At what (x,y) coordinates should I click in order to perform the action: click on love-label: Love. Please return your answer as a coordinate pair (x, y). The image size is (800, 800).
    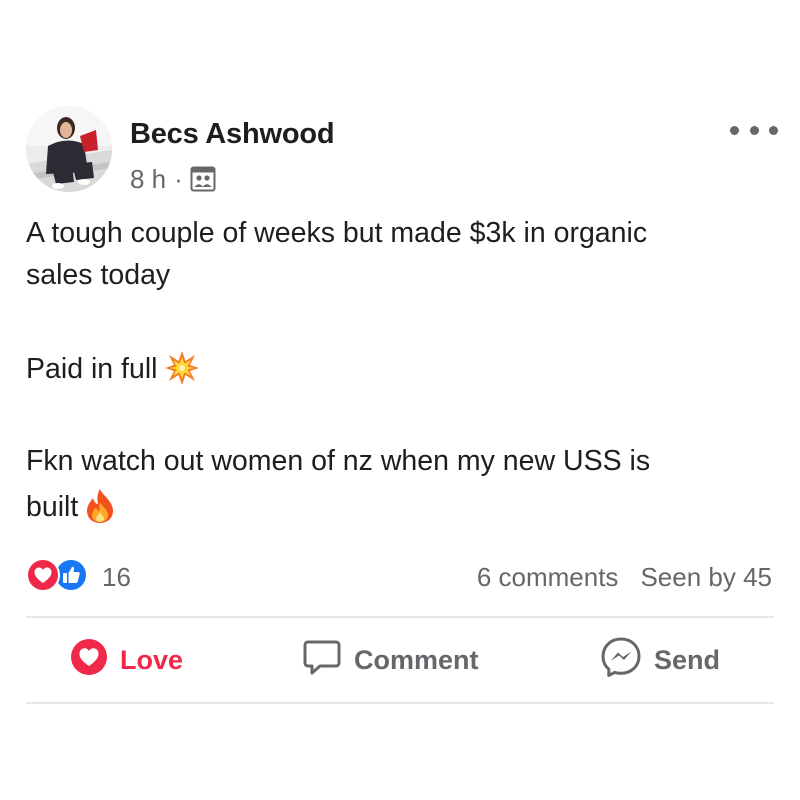
    Looking at the image, I should click on (152, 659).